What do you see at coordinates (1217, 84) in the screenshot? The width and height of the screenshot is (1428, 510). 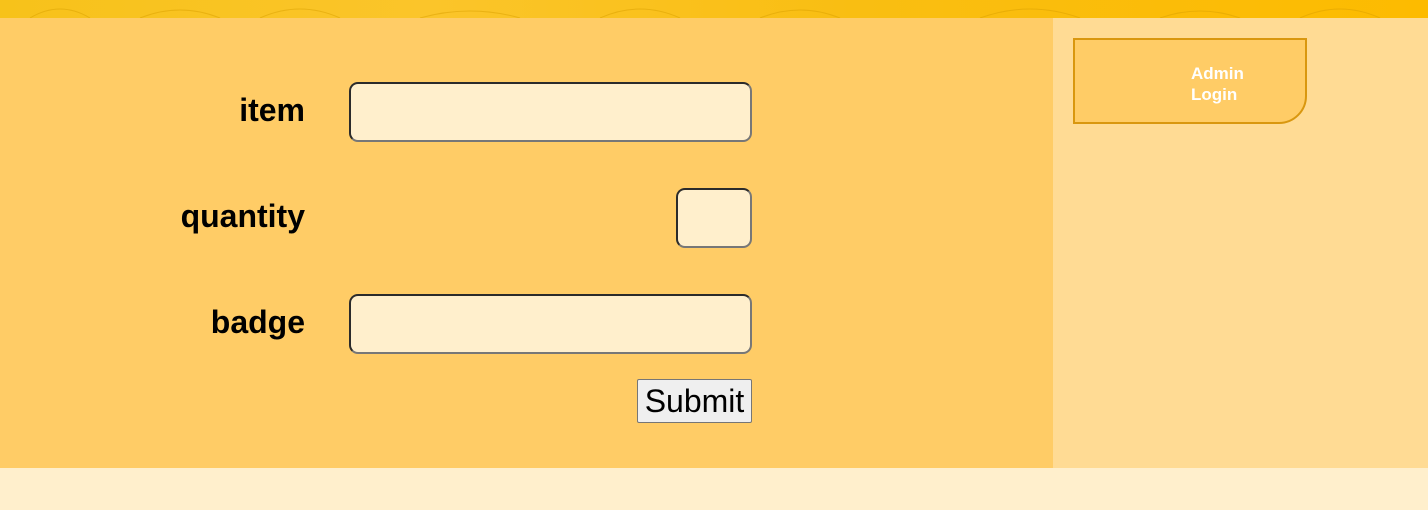 I see `admin-login-label: Admin Login` at bounding box center [1217, 84].